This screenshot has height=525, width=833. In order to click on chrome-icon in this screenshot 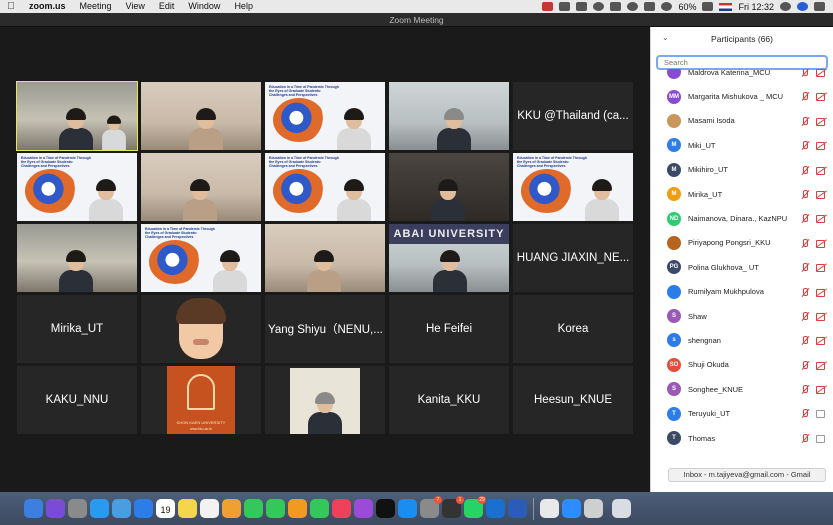, I will do `click(549, 508)`.